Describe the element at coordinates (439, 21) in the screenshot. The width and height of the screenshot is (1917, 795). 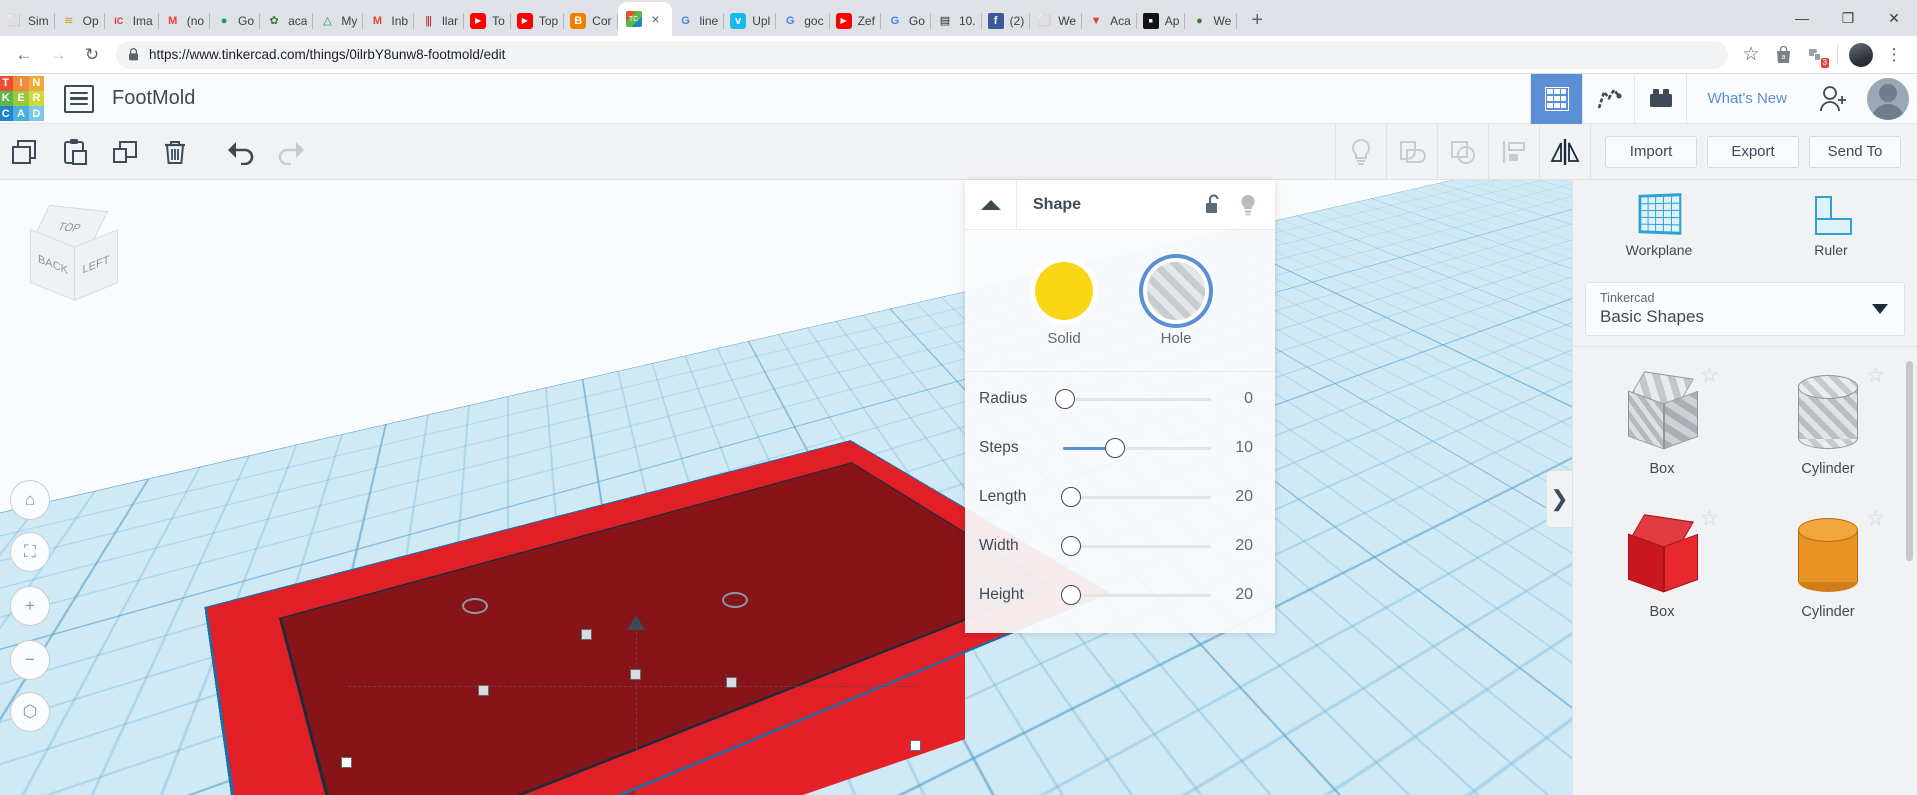
I see `browser-tab: ||| llar` at that location.